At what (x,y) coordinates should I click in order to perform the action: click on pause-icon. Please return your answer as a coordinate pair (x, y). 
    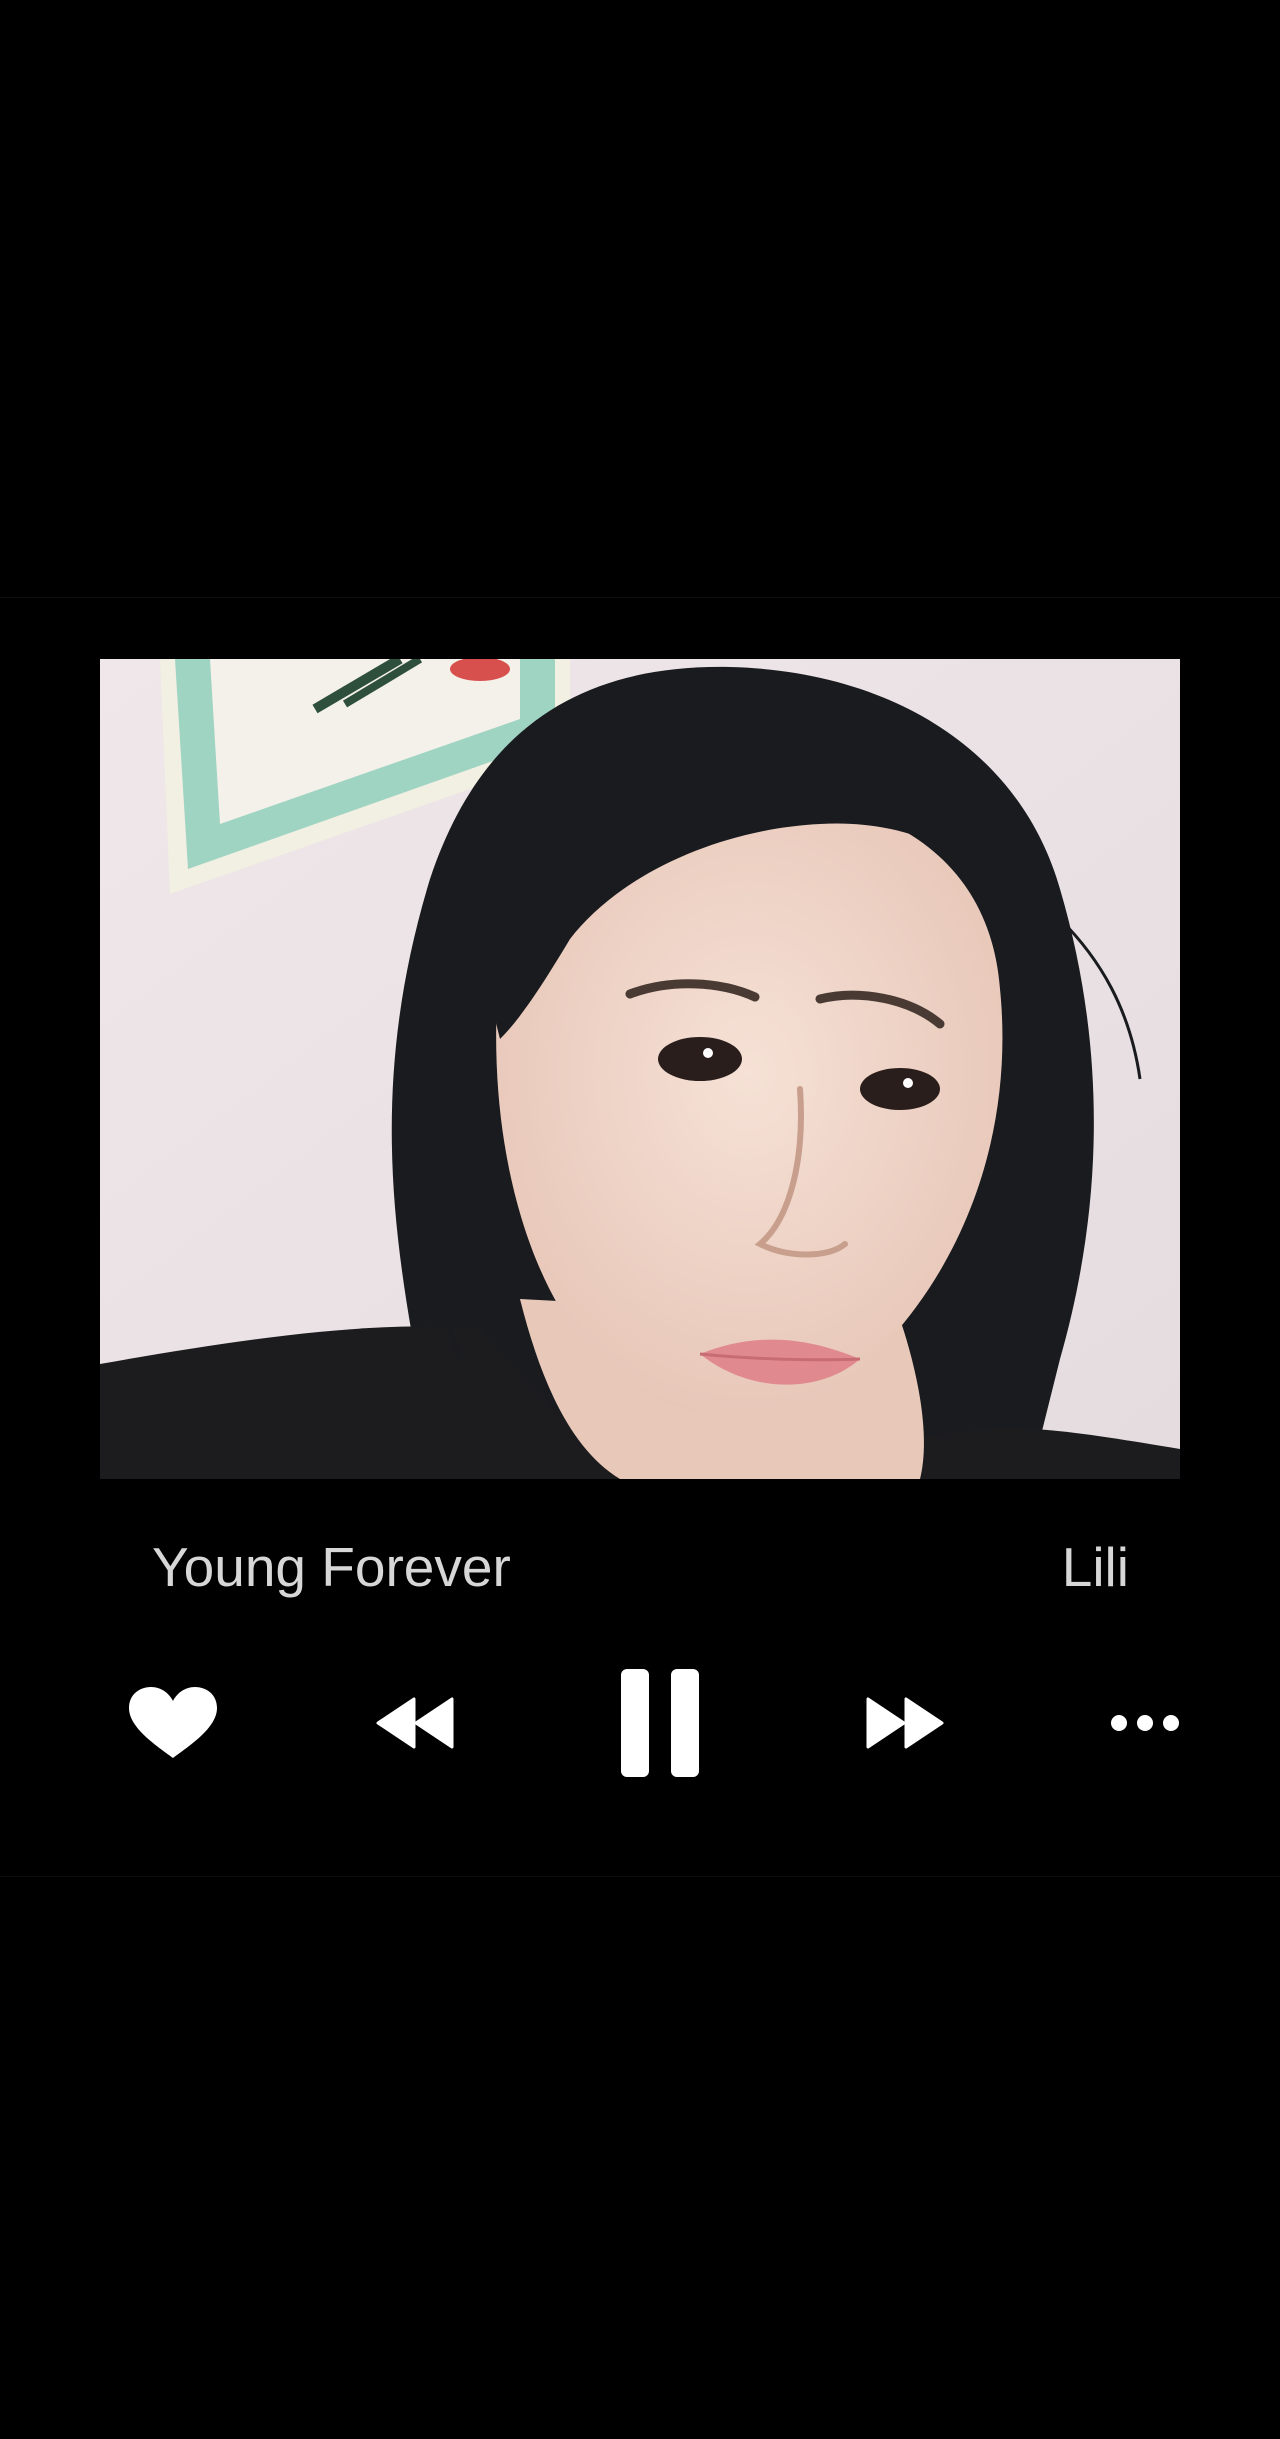
    Looking at the image, I should click on (660, 1723).